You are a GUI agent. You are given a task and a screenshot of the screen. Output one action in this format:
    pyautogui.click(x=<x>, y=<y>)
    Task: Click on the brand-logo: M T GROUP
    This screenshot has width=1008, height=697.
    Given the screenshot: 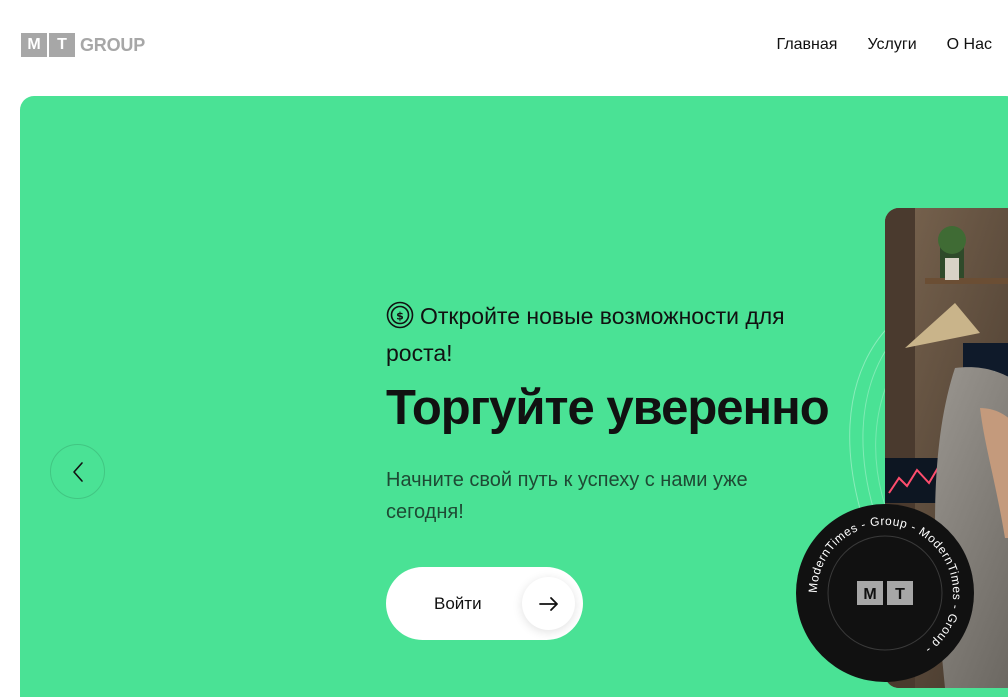 What is the action you would take?
    pyautogui.click(x=83, y=45)
    